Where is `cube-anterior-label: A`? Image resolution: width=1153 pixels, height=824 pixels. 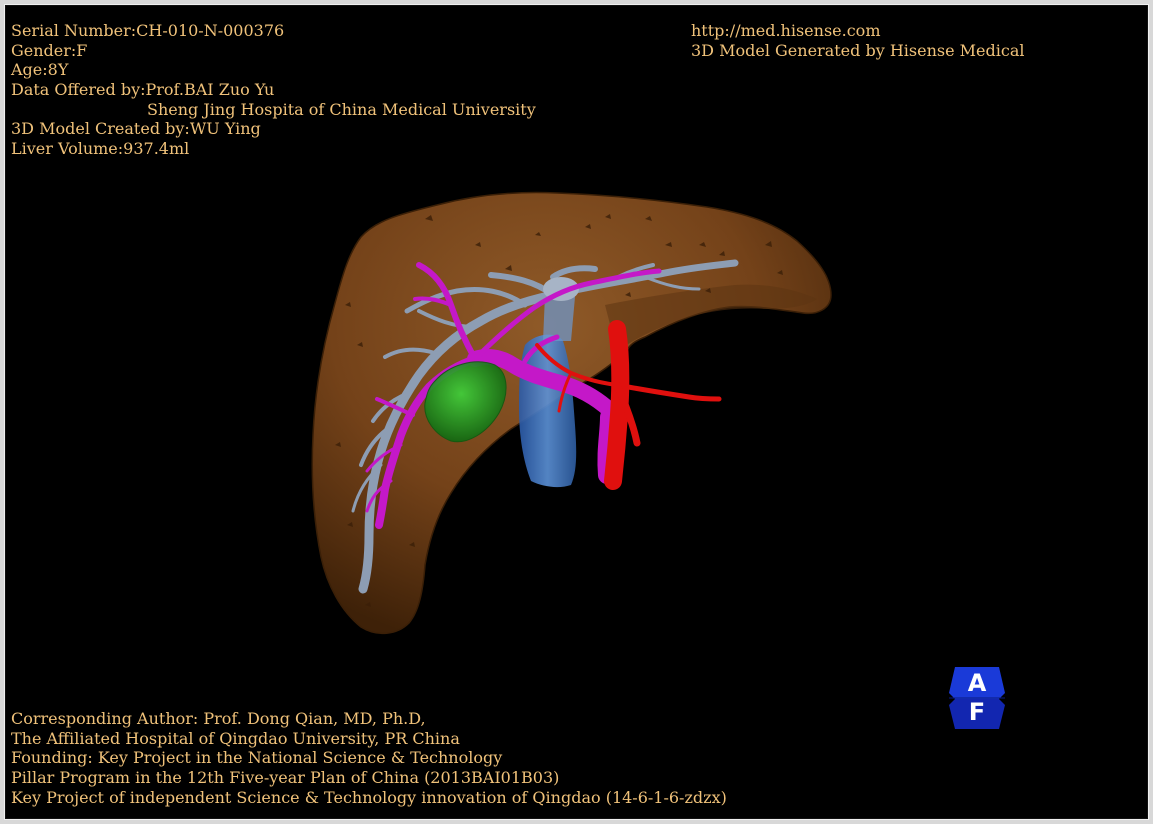 cube-anterior-label: A is located at coordinates (977, 683).